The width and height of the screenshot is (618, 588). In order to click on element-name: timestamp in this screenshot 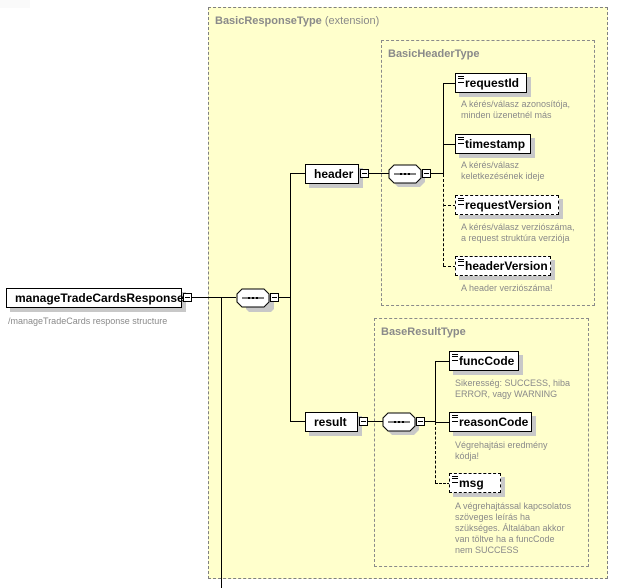, I will do `click(495, 144)`.